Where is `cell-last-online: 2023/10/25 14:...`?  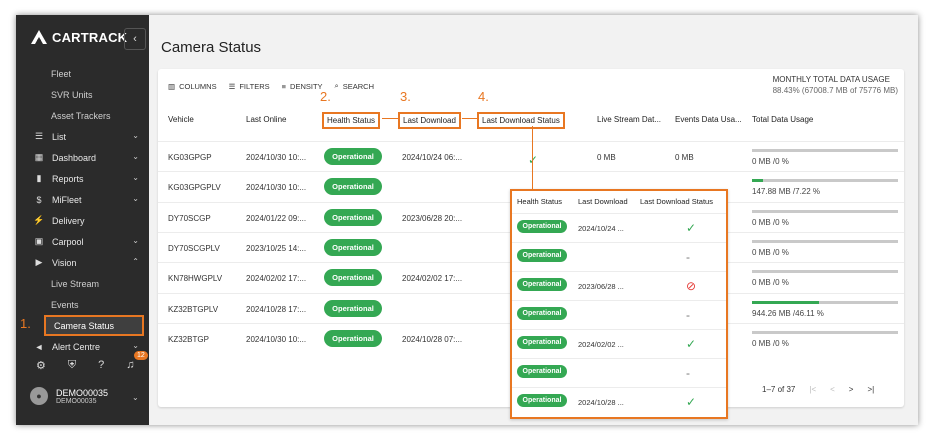 cell-last-online: 2023/10/25 14:... is located at coordinates (276, 248).